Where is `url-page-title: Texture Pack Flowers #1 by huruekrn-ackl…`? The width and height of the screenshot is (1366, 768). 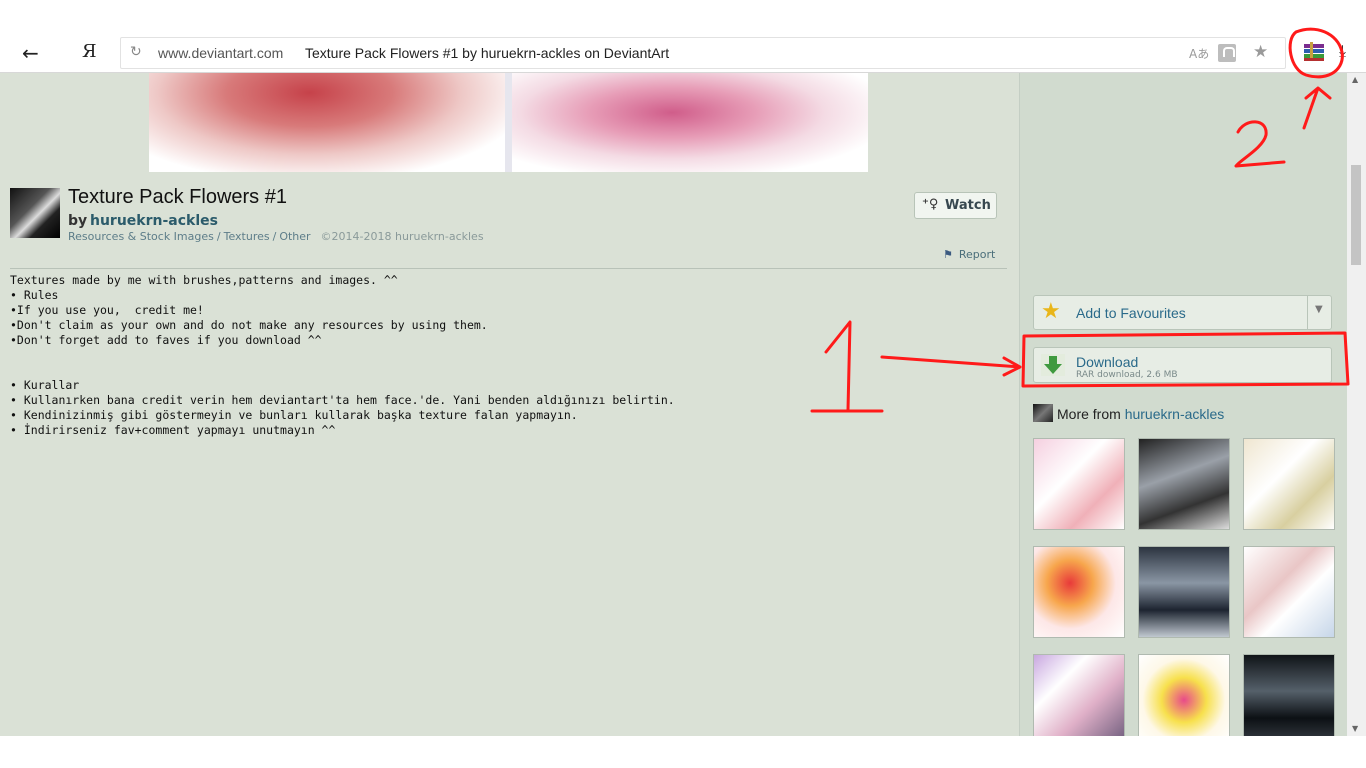
url-page-title: Texture Pack Flowers #1 by huruekrn-ackl… is located at coordinates (487, 53).